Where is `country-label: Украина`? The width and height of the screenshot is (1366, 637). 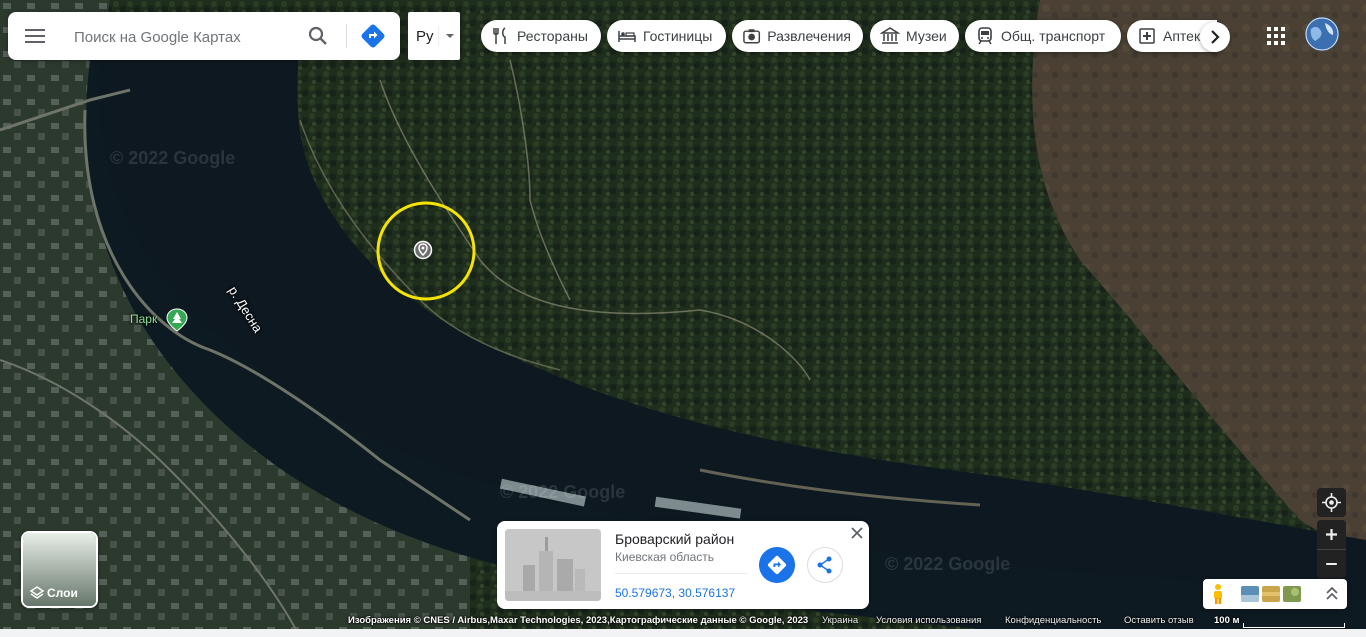 country-label: Украина is located at coordinates (840, 620).